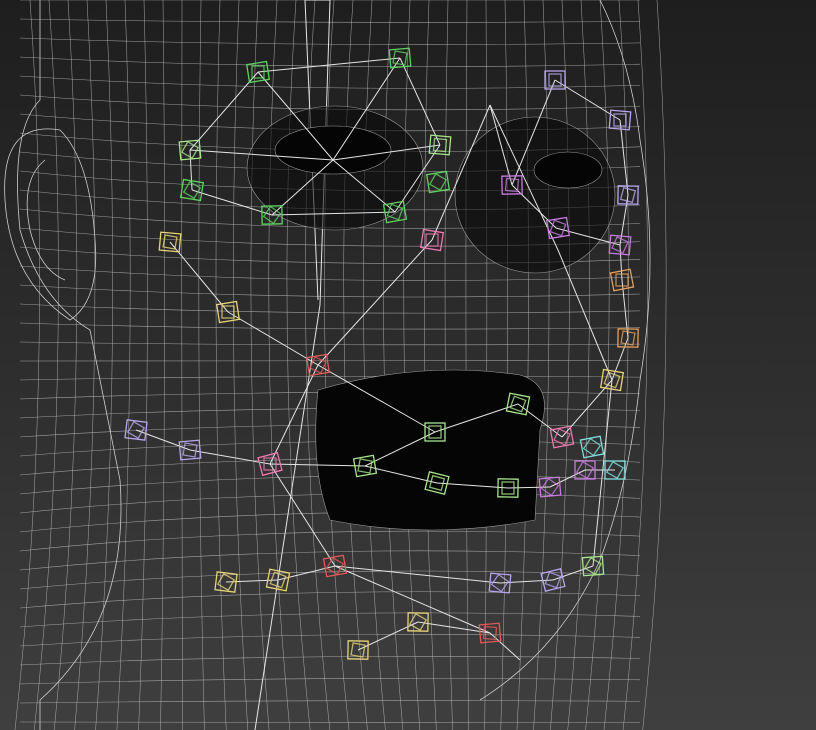 The height and width of the screenshot is (730, 816). Describe the element at coordinates (568, 170) in the screenshot. I see `right-eye-inner` at that location.